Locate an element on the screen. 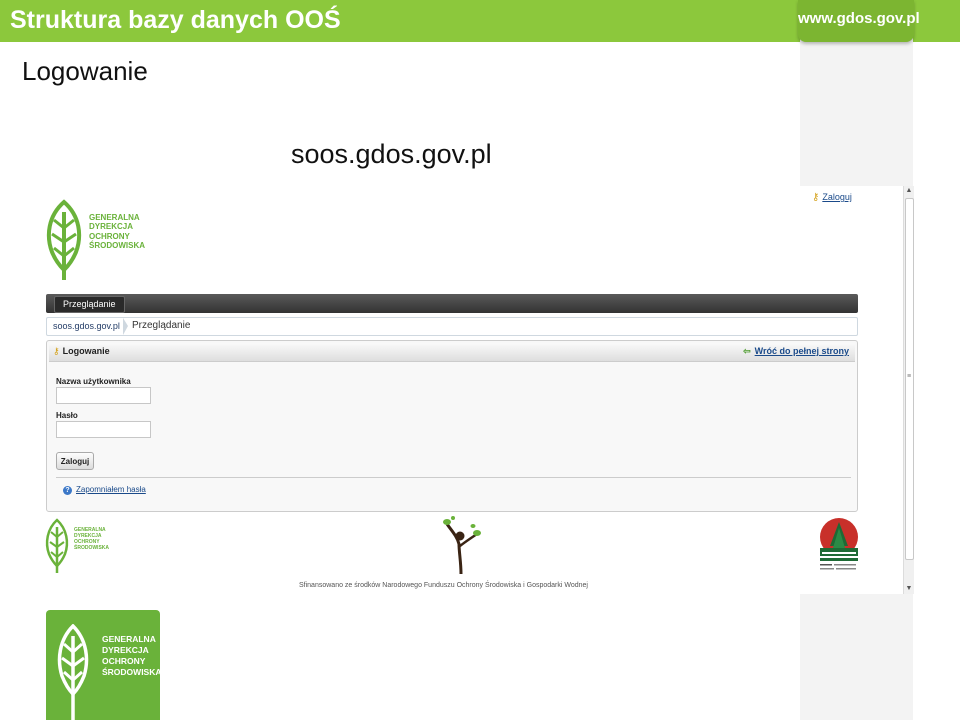 This screenshot has height=720, width=960. gdos-footer-logo-text: GENERALNA DYREKCJA OCHRONY ŚRODOWISKA is located at coordinates (91, 539).